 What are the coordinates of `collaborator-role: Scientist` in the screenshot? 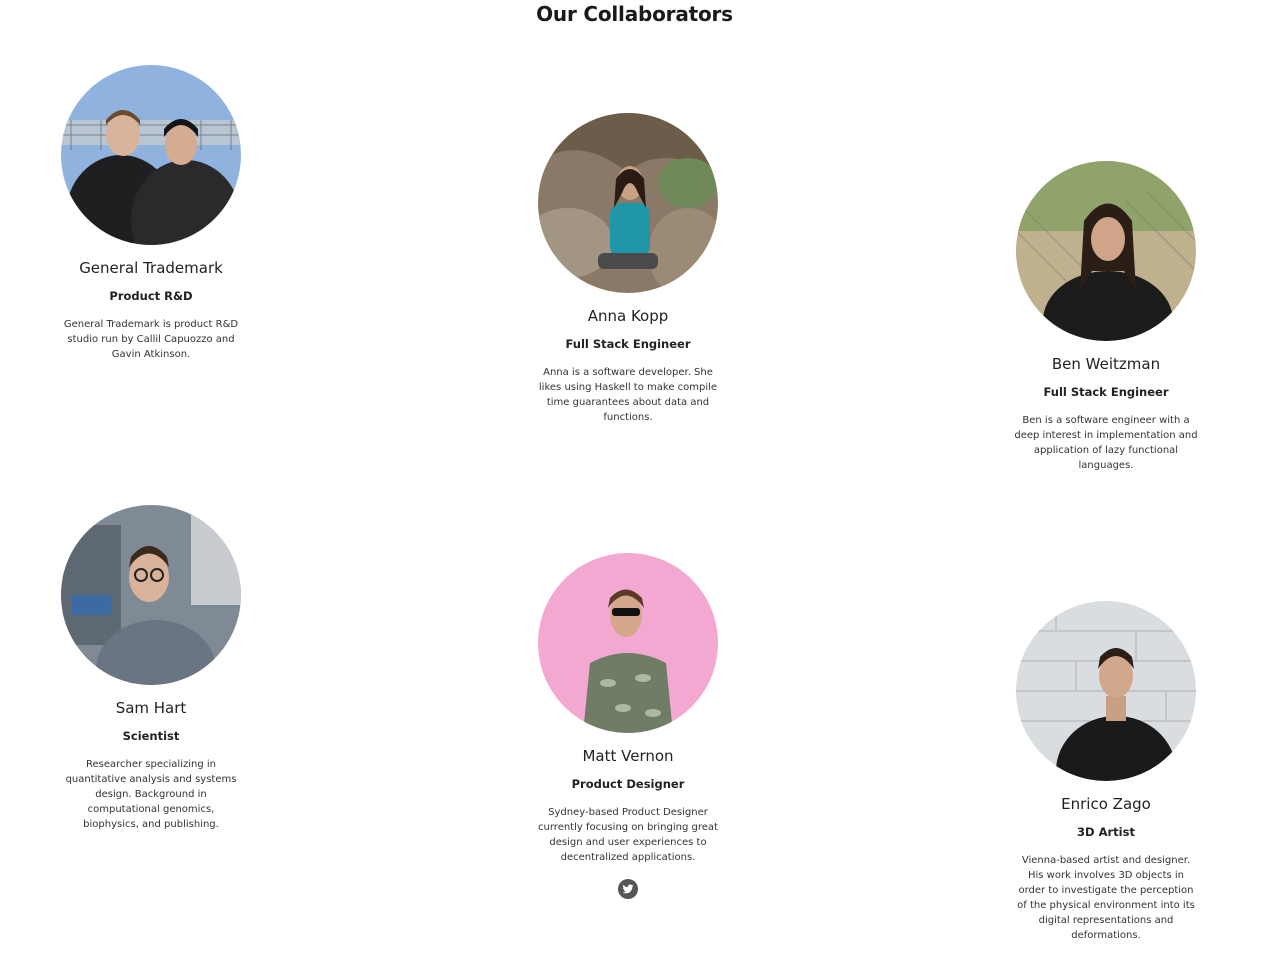 It's located at (151, 736).